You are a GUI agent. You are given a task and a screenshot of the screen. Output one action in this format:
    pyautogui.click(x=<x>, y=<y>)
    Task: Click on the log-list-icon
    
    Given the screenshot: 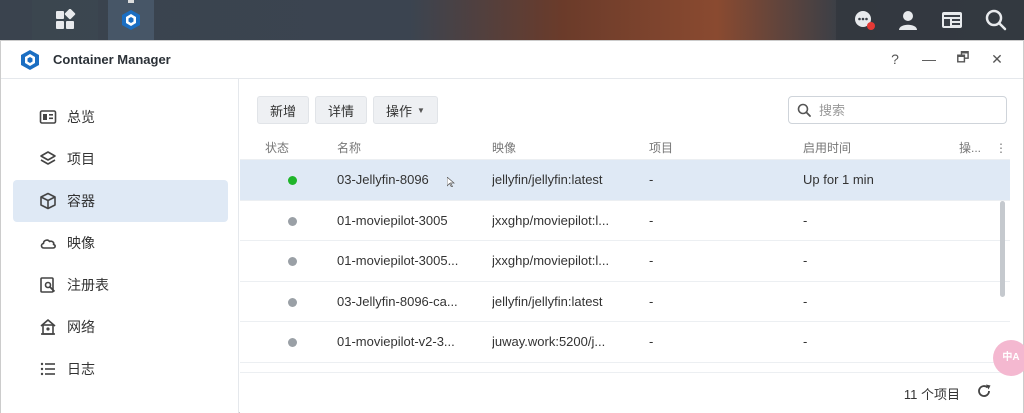 What is the action you would take?
    pyautogui.click(x=48, y=369)
    